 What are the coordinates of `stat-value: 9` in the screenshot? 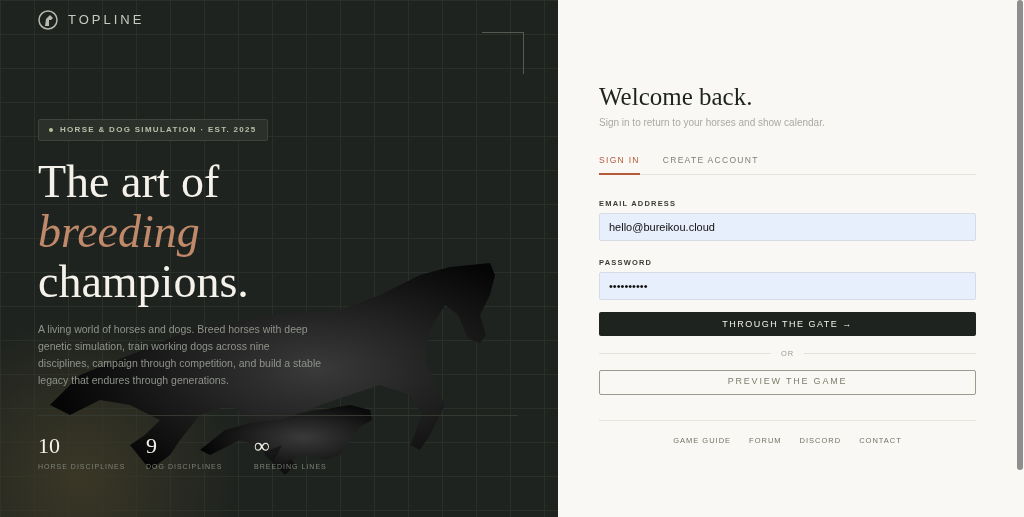 It's located at (151, 446).